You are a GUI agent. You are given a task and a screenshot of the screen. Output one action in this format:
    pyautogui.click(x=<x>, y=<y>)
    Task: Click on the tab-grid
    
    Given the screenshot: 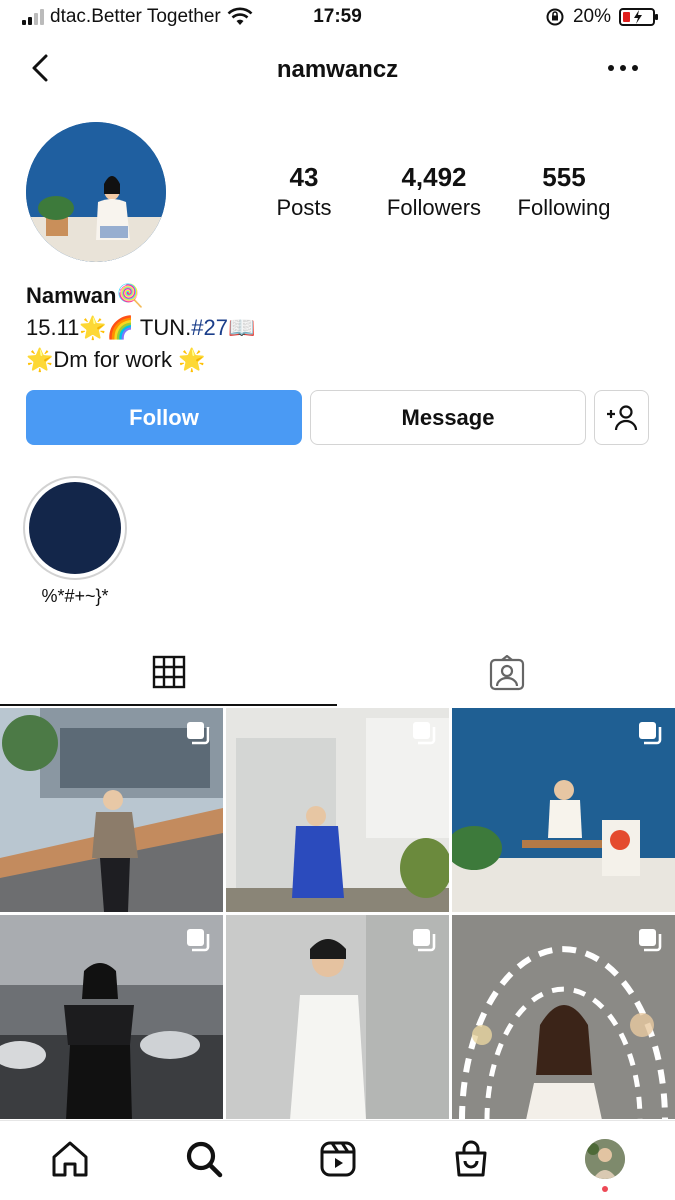 What is the action you would take?
    pyautogui.click(x=168, y=673)
    